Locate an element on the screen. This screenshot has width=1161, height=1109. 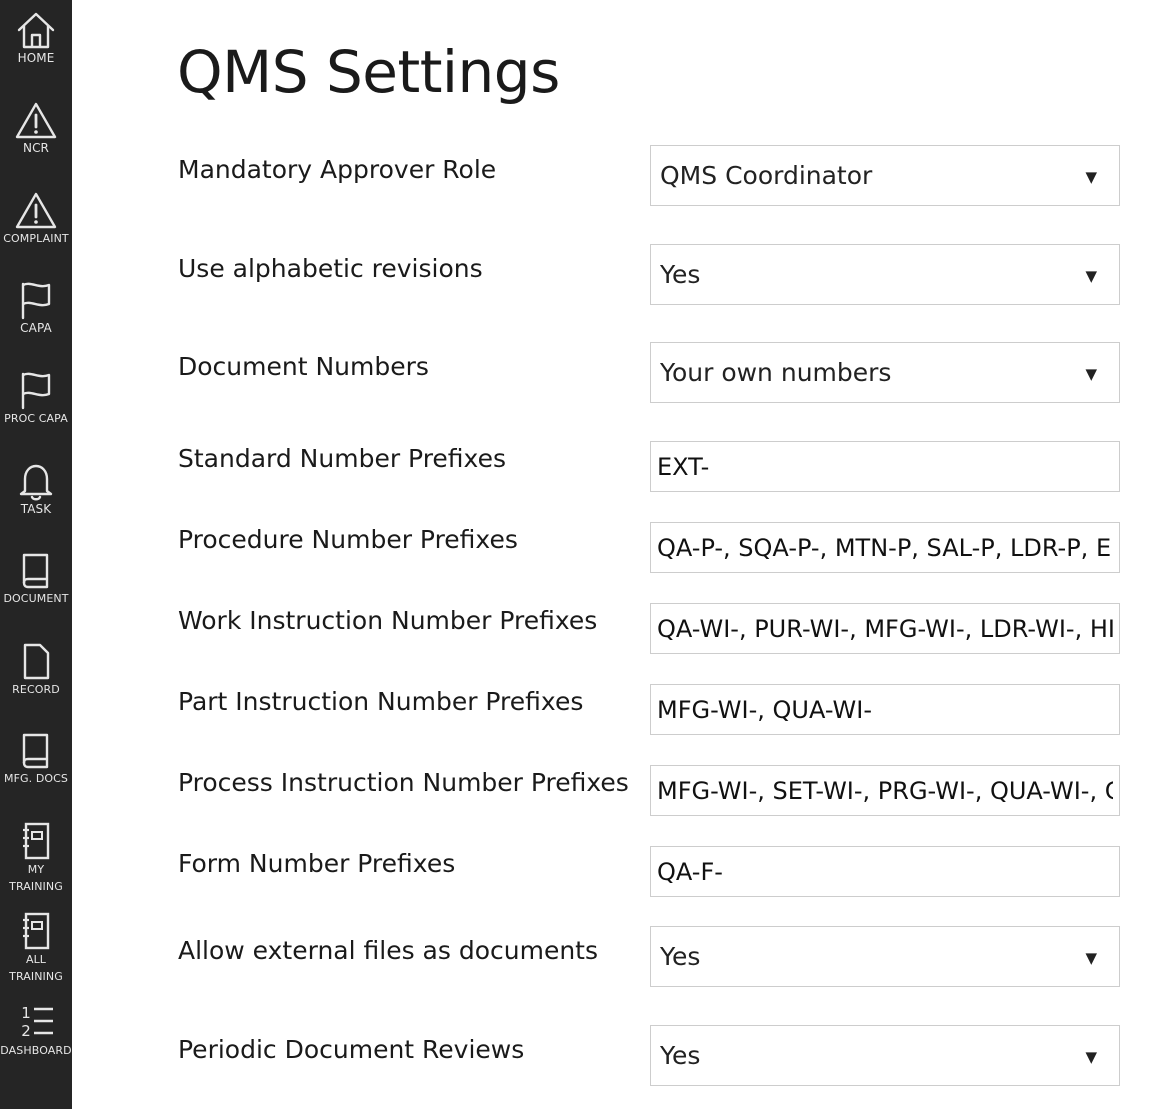
sidebar-item-all-training: ALL TRAINING is located at coordinates (36, 948).